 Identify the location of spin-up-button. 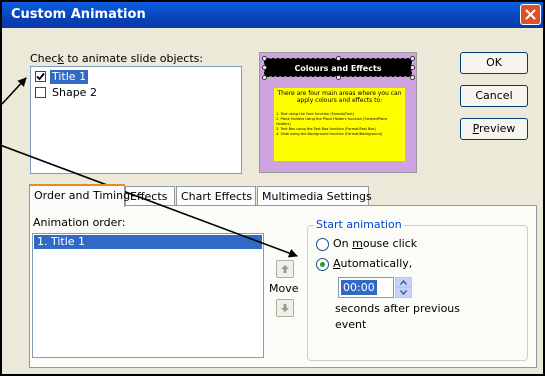
(403, 282).